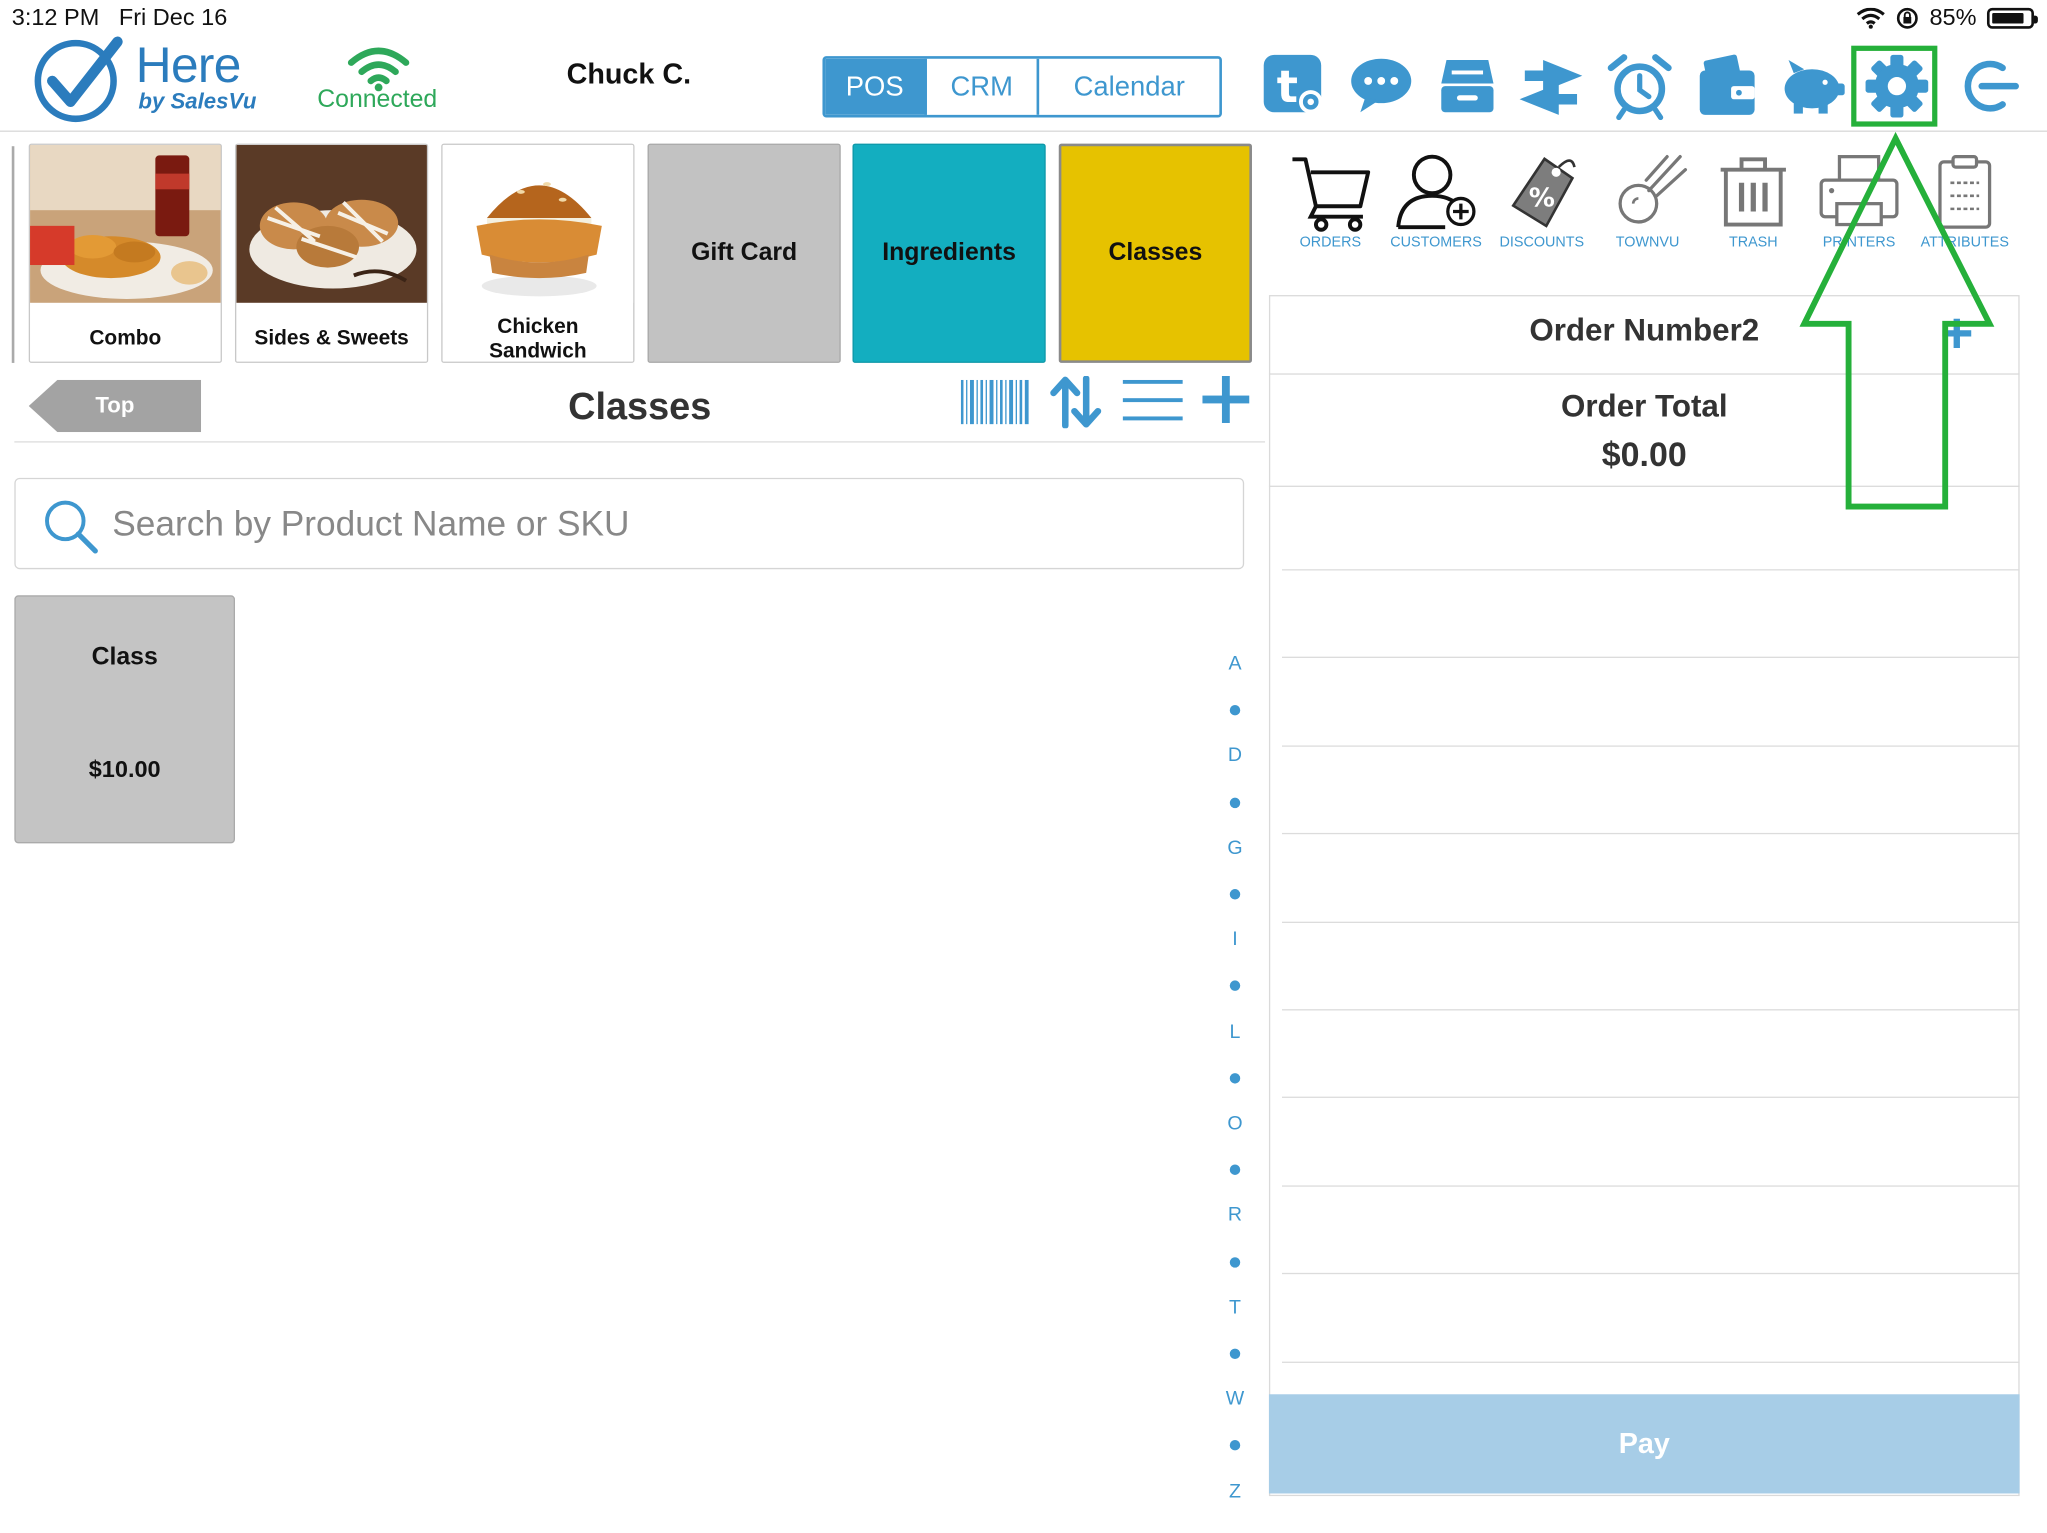 This screenshot has height=1533, width=2047. Describe the element at coordinates (994, 402) in the screenshot. I see `barcode-icon` at that location.